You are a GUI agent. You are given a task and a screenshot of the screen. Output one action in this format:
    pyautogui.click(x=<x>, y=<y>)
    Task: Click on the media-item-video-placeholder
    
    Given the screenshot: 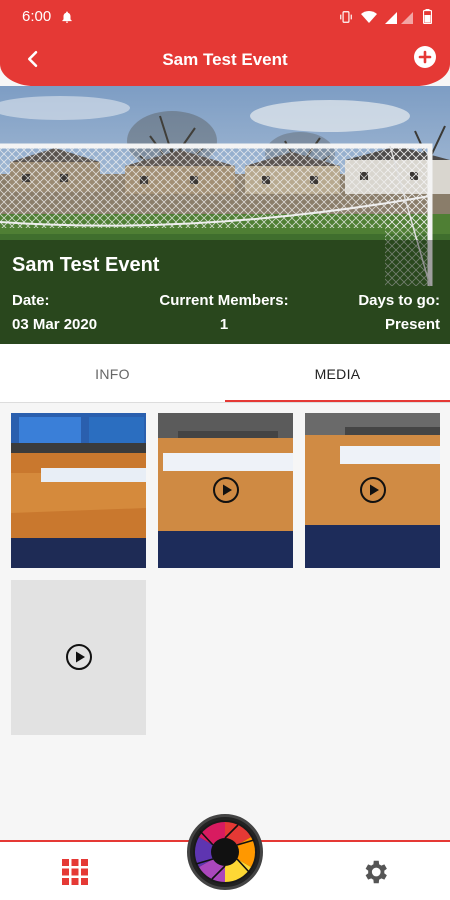 What is the action you would take?
    pyautogui.click(x=78, y=657)
    